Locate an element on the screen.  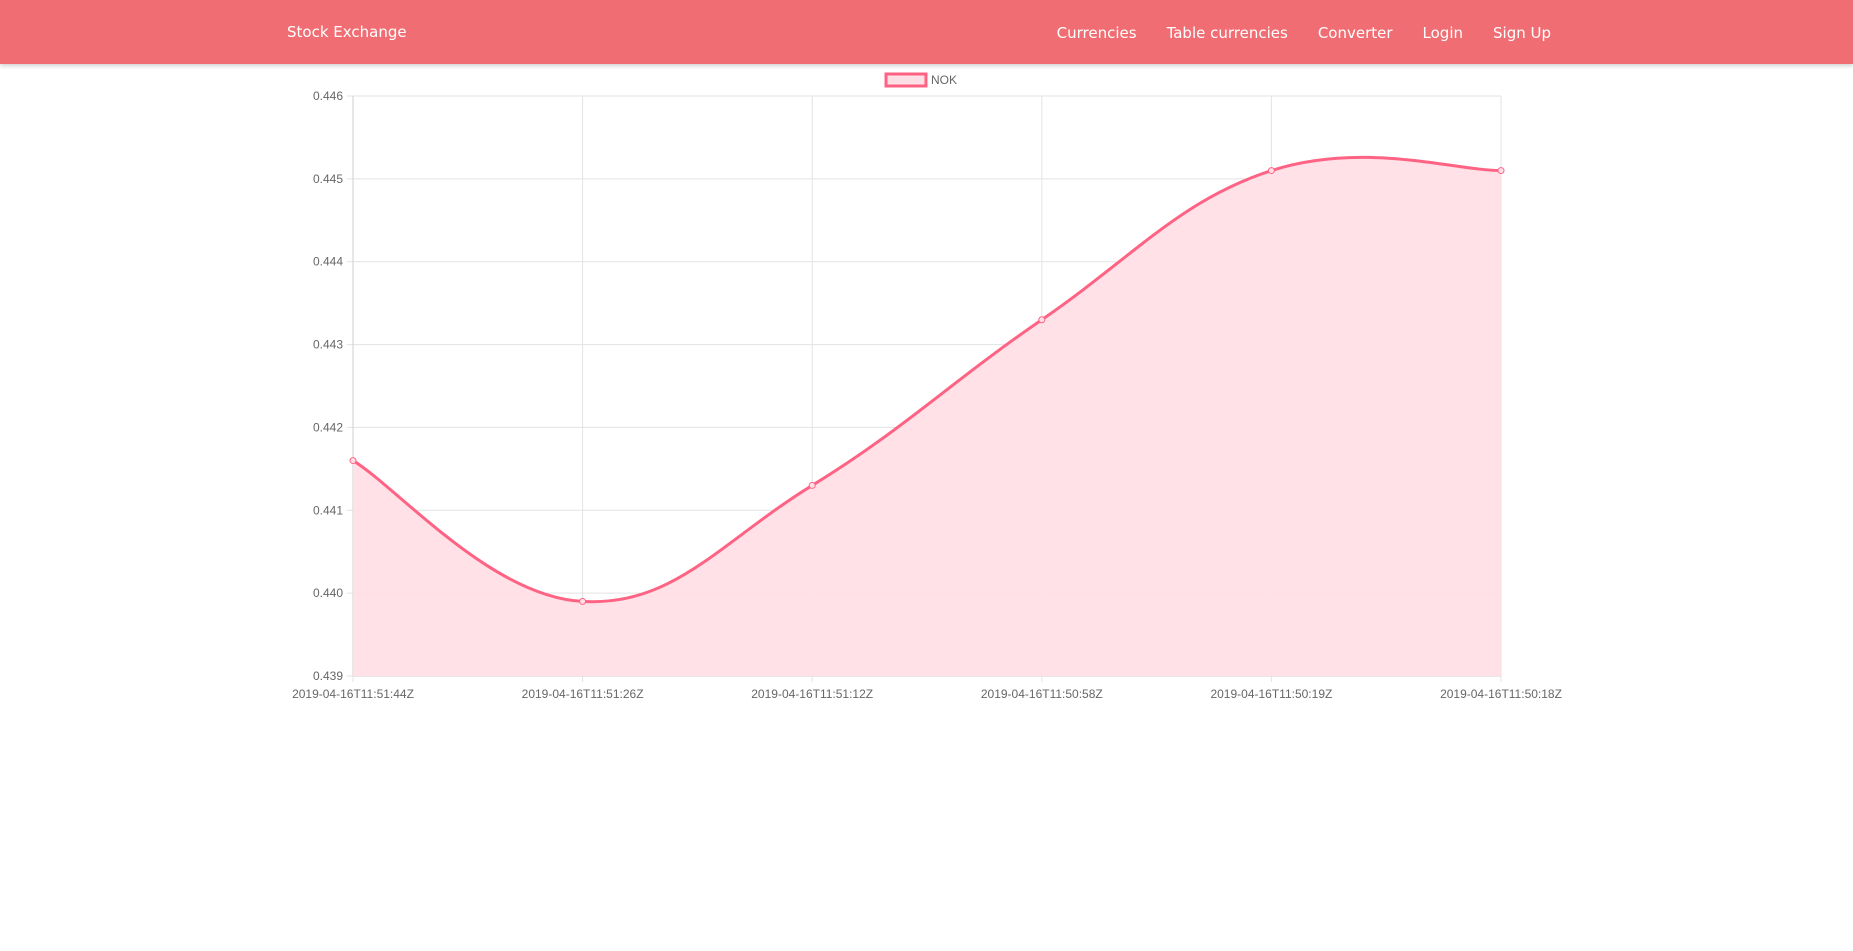
y-tick-label: 0.441 is located at coordinates (328, 510).